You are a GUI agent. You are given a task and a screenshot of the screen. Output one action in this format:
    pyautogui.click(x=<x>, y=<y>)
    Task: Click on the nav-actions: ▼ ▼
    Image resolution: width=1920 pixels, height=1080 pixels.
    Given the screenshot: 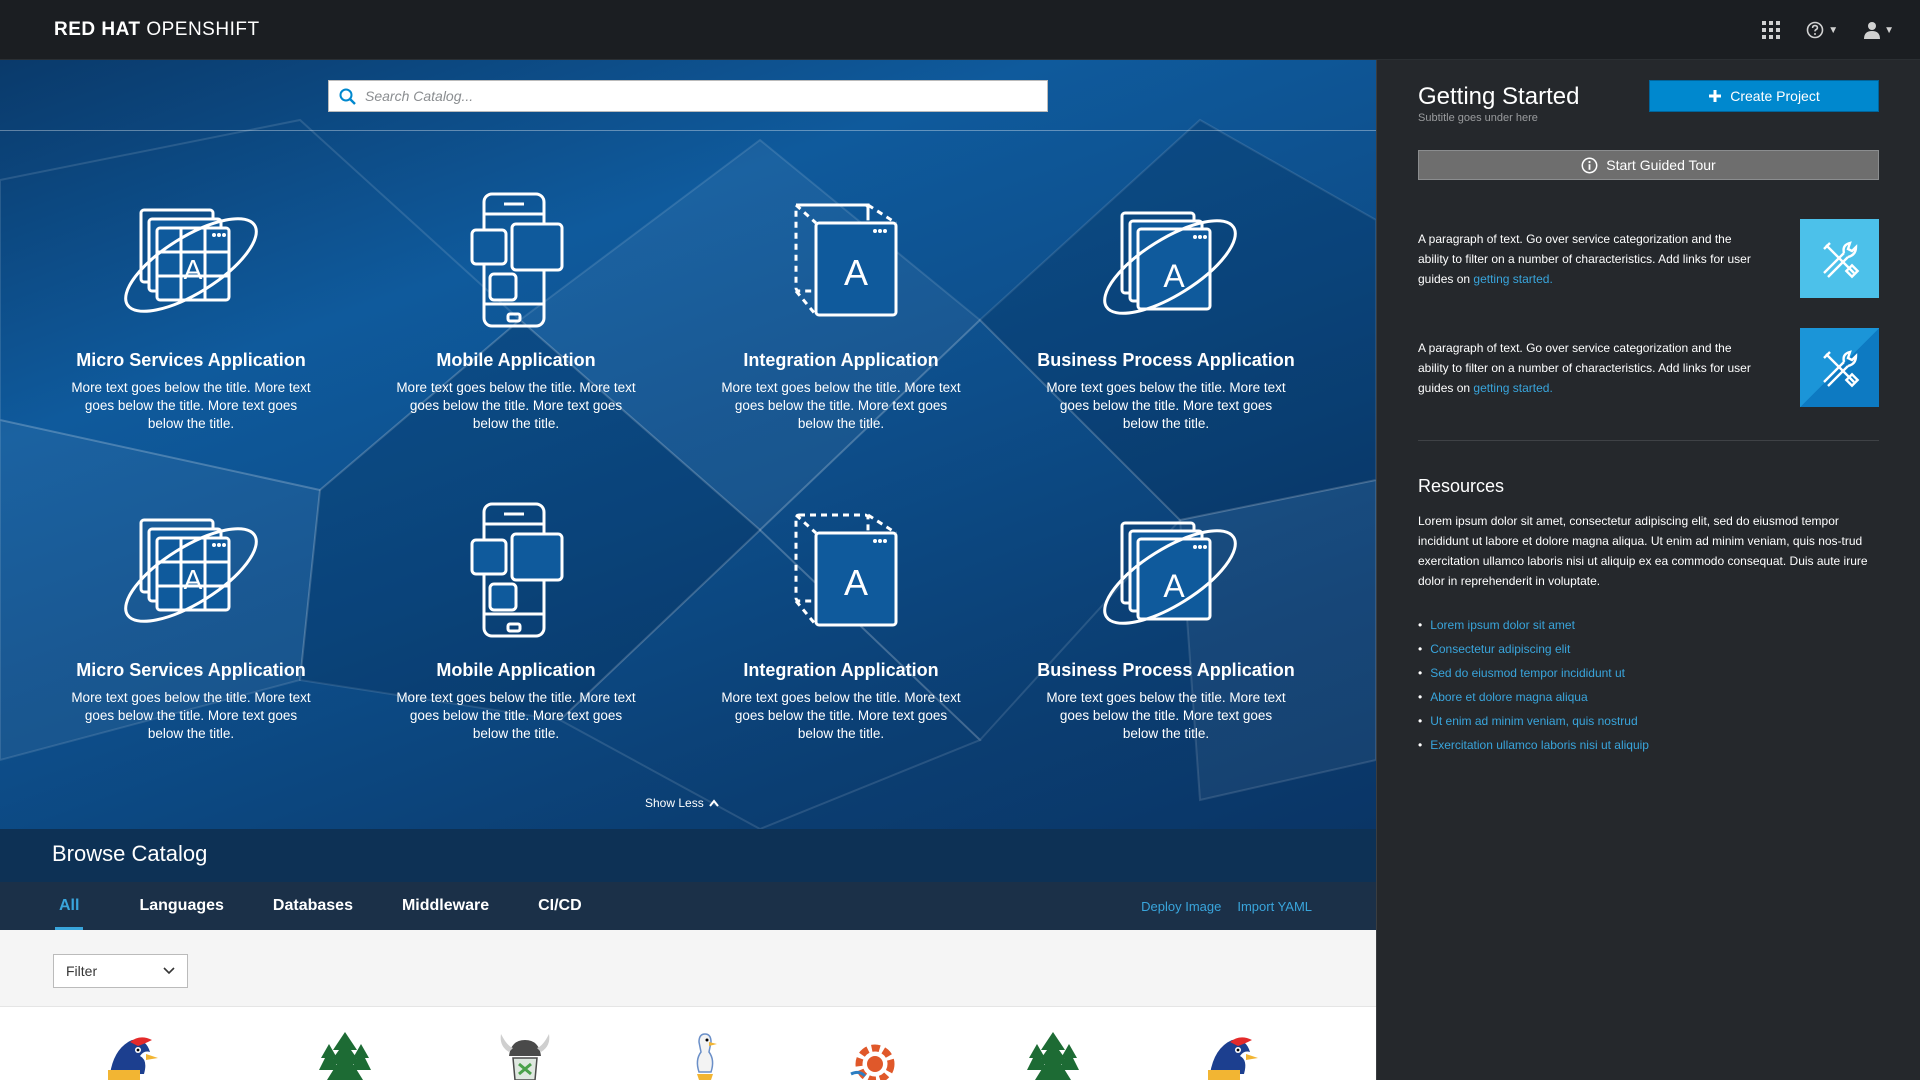 What is the action you would take?
    pyautogui.click(x=1828, y=30)
    